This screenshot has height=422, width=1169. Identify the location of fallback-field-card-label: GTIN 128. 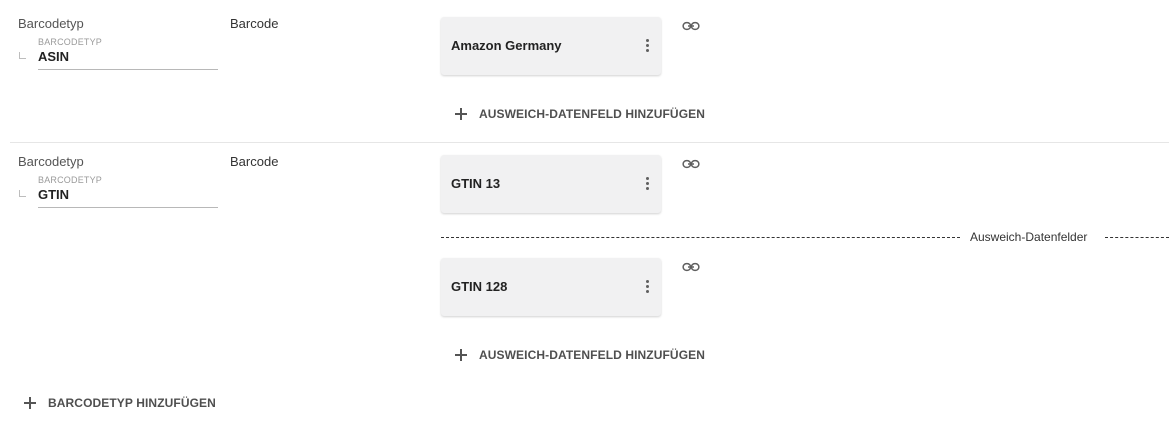
(479, 286).